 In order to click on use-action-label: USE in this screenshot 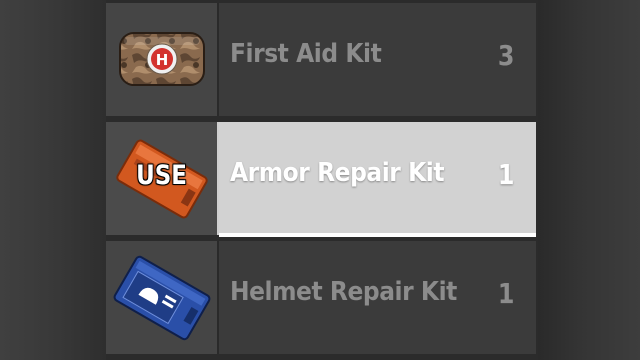, I will do `click(161, 175)`.